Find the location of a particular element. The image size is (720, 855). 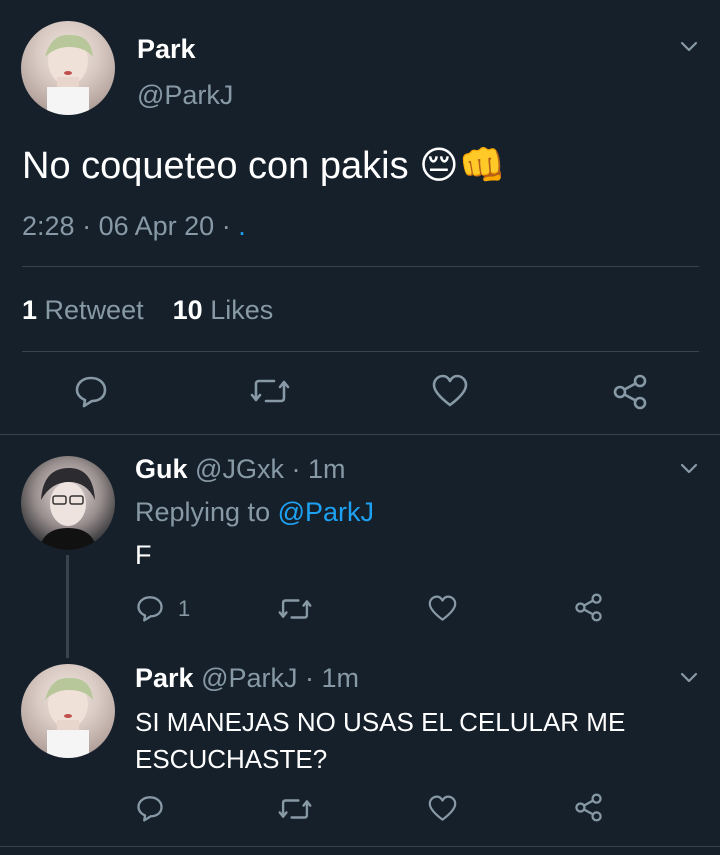

reply-count: 1 is located at coordinates (184, 608).